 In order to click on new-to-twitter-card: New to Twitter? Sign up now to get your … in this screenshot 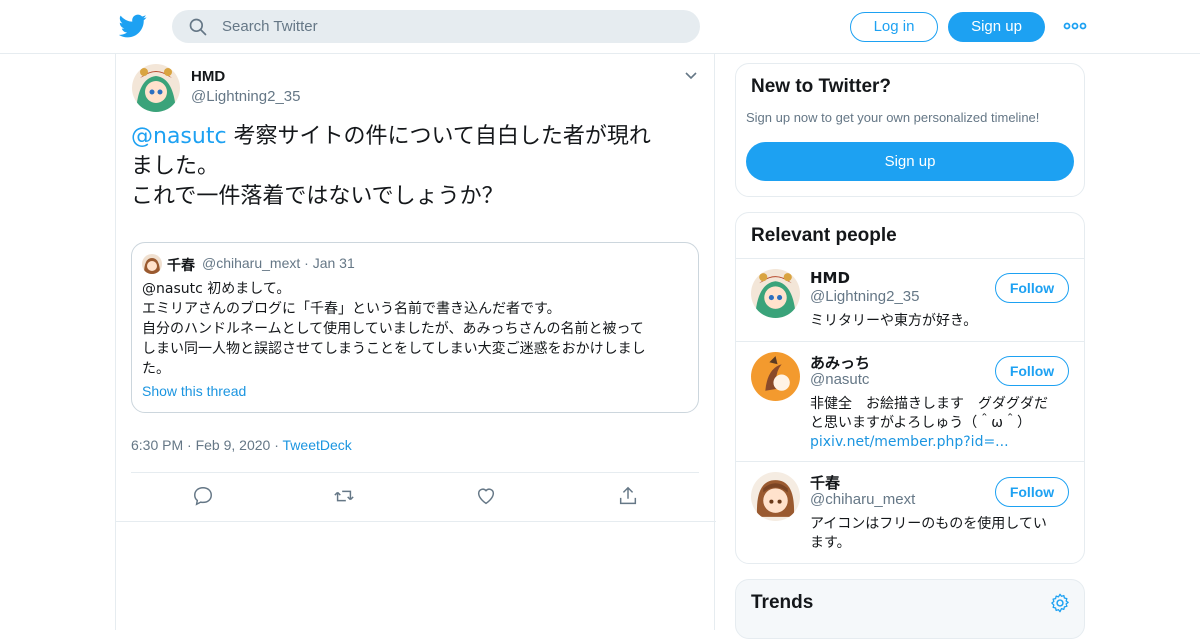, I will do `click(910, 130)`.